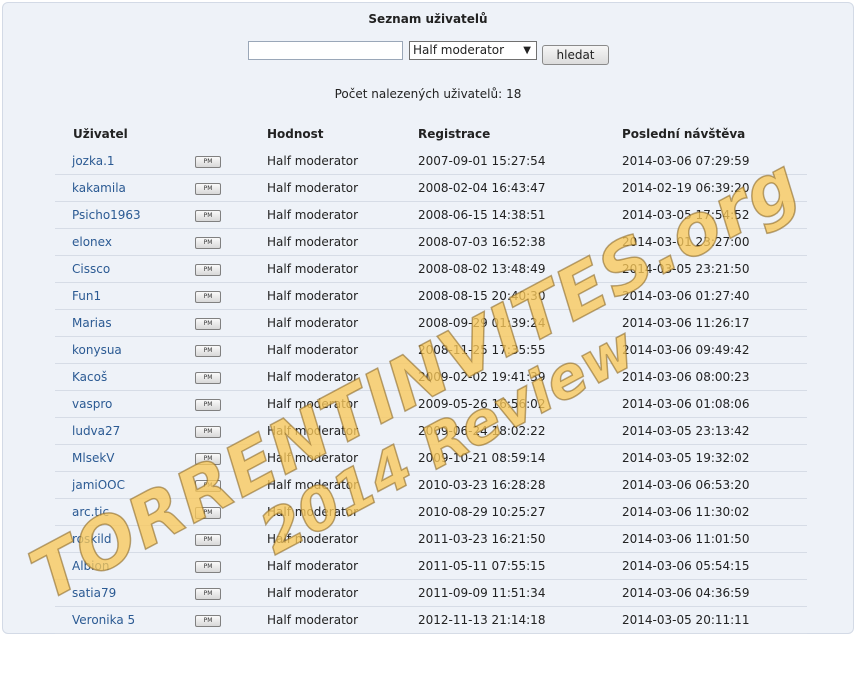  I want to click on user-link: Albion, so click(90, 566).